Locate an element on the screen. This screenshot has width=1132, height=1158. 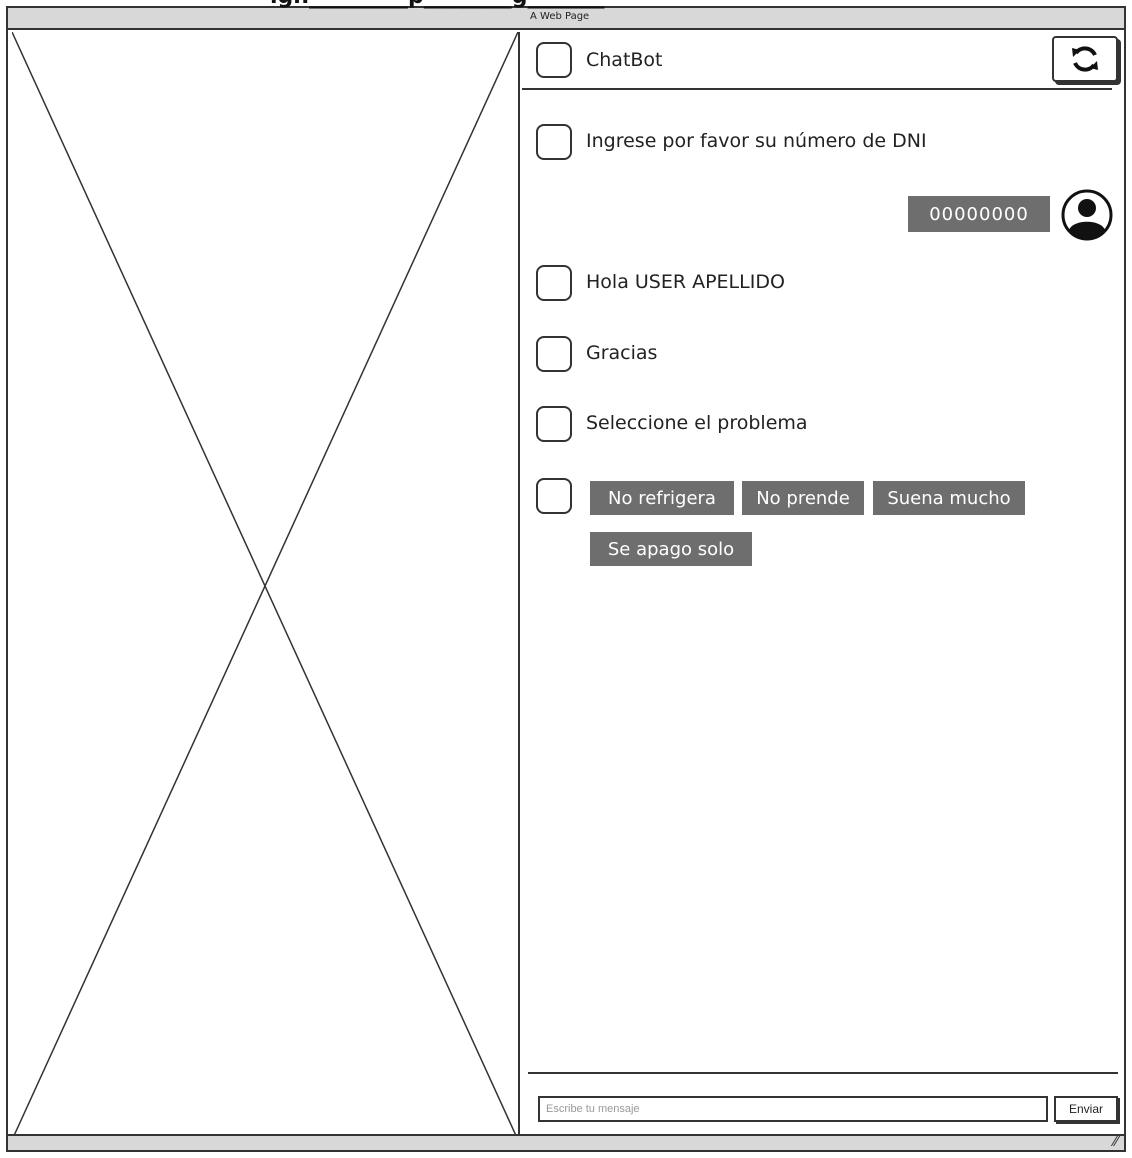
window-titlebar: A Web Page is located at coordinates (566, 19).